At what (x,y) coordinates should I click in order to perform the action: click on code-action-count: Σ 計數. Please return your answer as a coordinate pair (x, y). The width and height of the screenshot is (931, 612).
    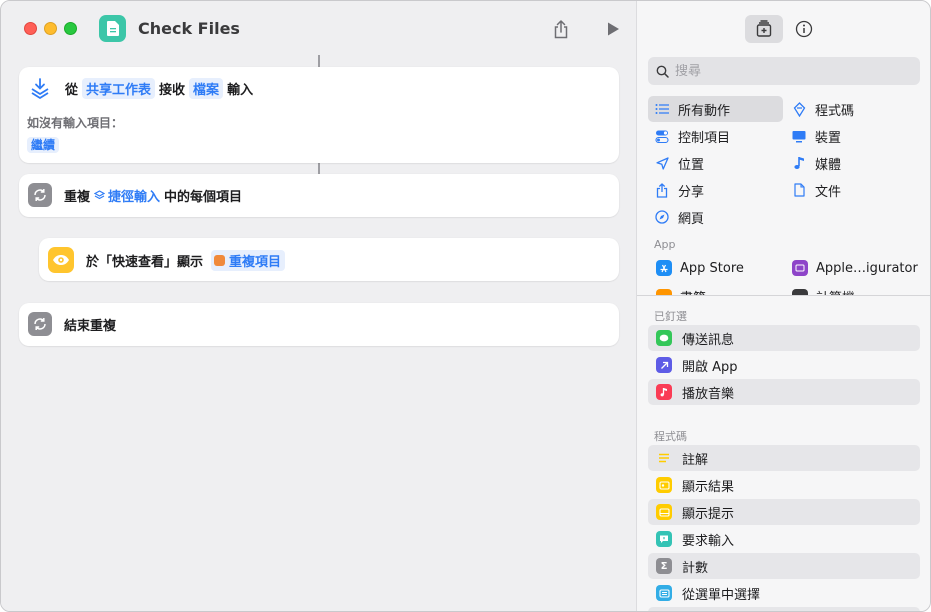
    Looking at the image, I should click on (784, 566).